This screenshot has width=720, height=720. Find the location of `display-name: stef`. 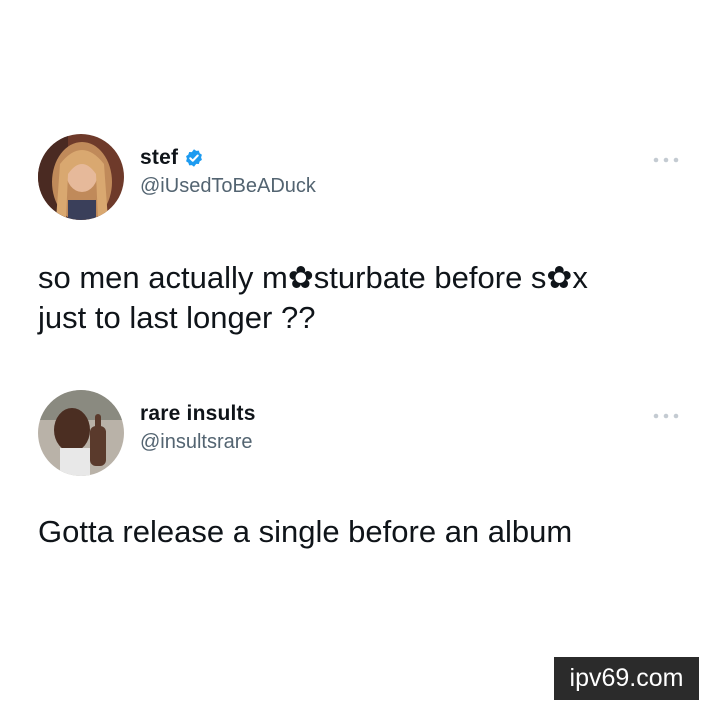

display-name: stef is located at coordinates (159, 158).